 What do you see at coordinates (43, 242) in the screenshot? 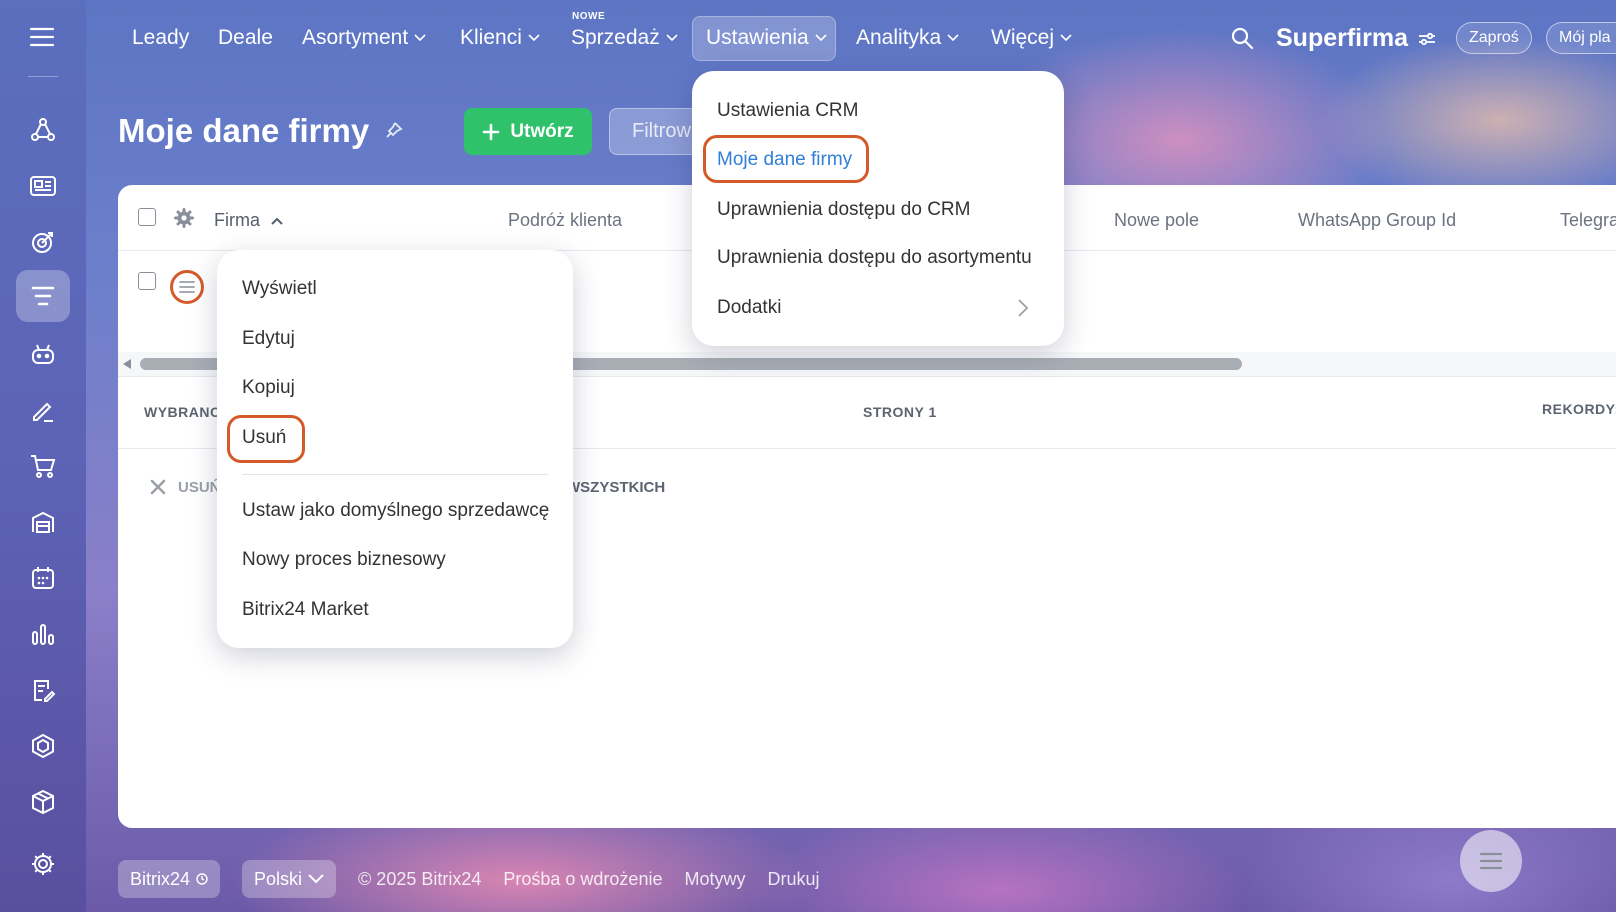
I see `sidebar-item-goals` at bounding box center [43, 242].